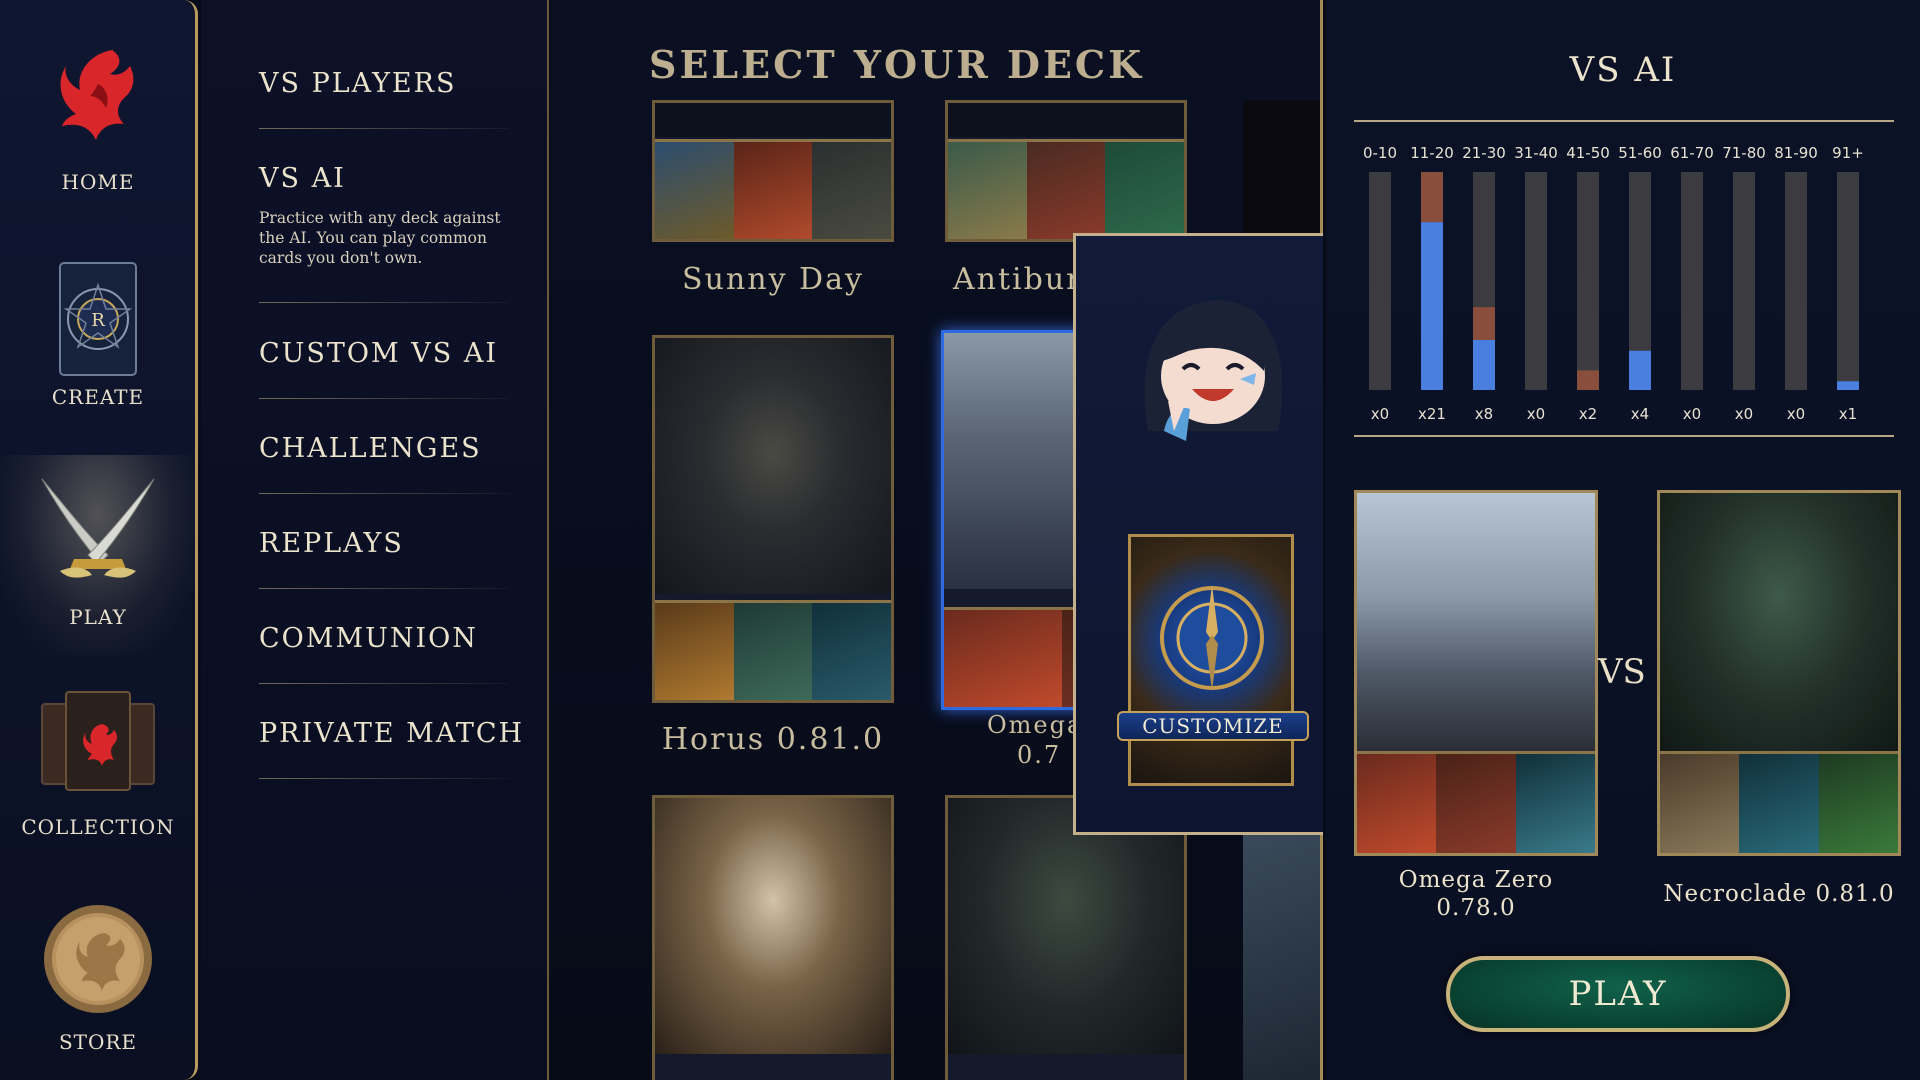 This screenshot has height=1080, width=1920. Describe the element at coordinates (1692, 153) in the screenshot. I see `chart-range-label: 61-70` at that location.